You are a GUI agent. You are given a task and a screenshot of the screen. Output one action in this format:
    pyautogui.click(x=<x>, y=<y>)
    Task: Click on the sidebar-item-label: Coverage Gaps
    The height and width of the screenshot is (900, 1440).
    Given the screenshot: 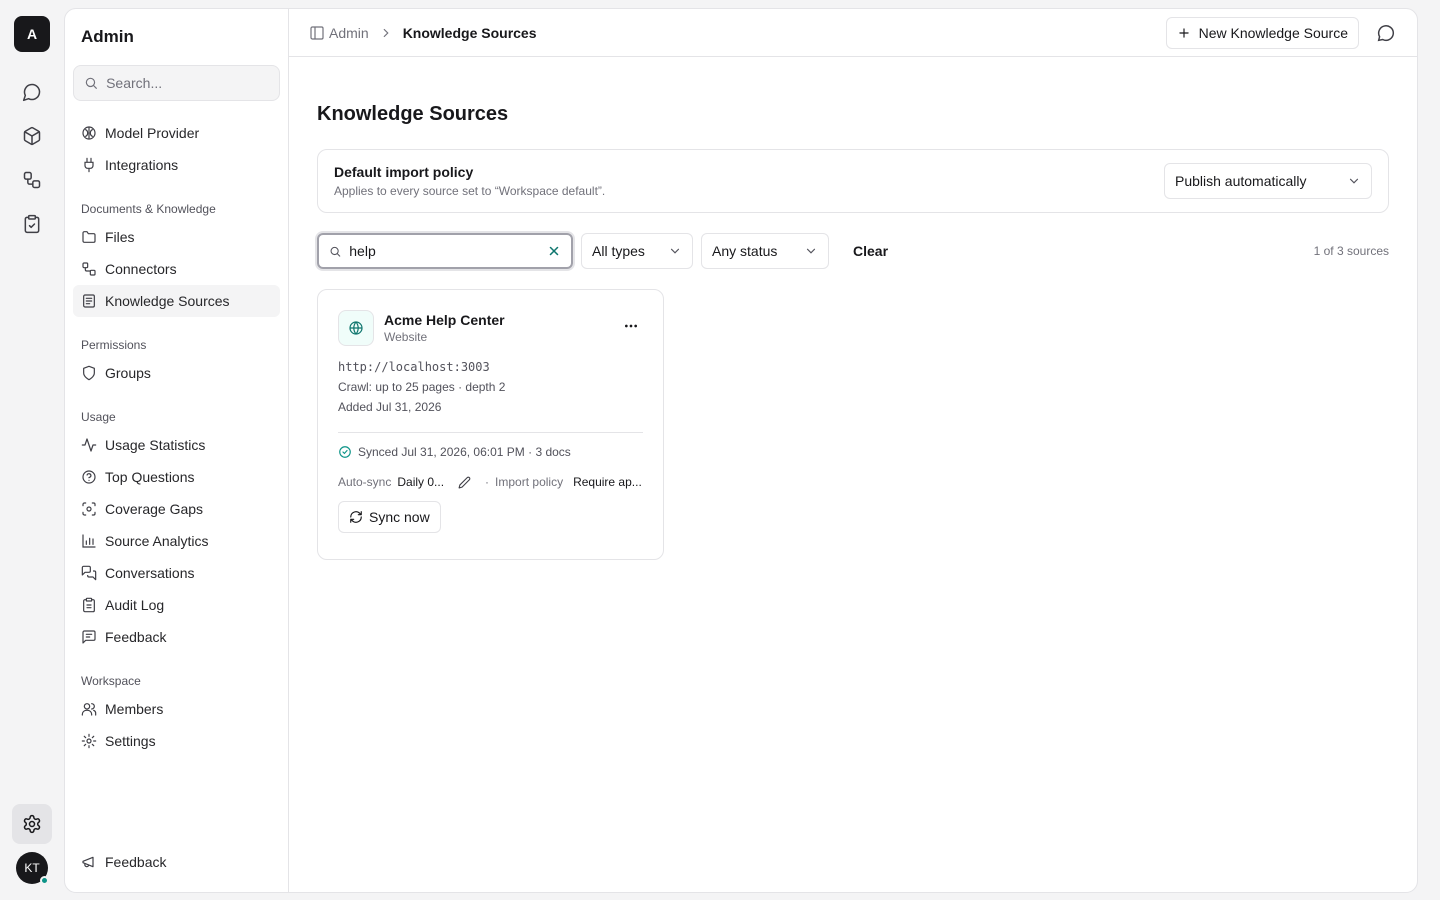 What is the action you would take?
    pyautogui.click(x=154, y=509)
    